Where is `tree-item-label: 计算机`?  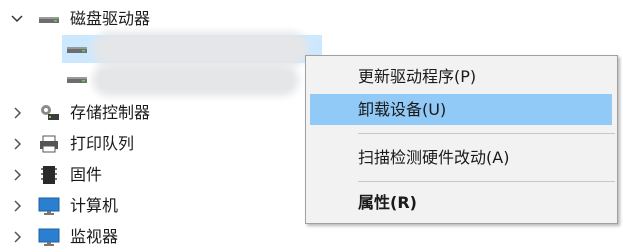
tree-item-label: 计算机 is located at coordinates (94, 205).